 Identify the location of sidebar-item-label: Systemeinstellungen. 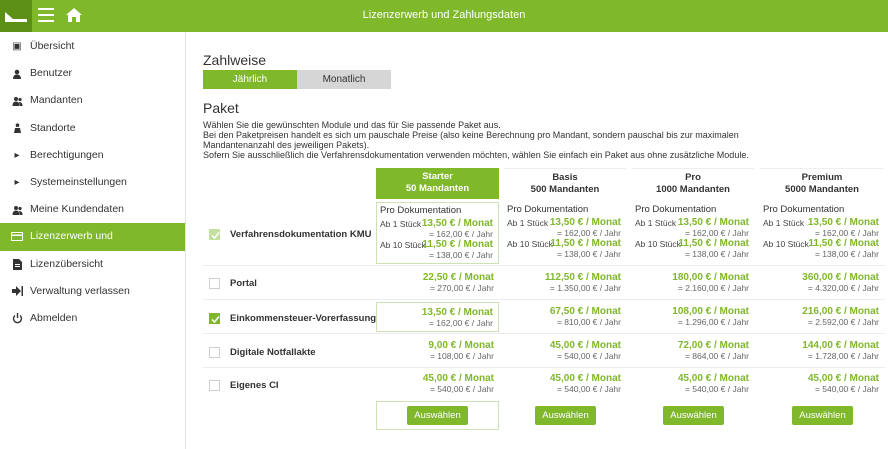
(78, 181).